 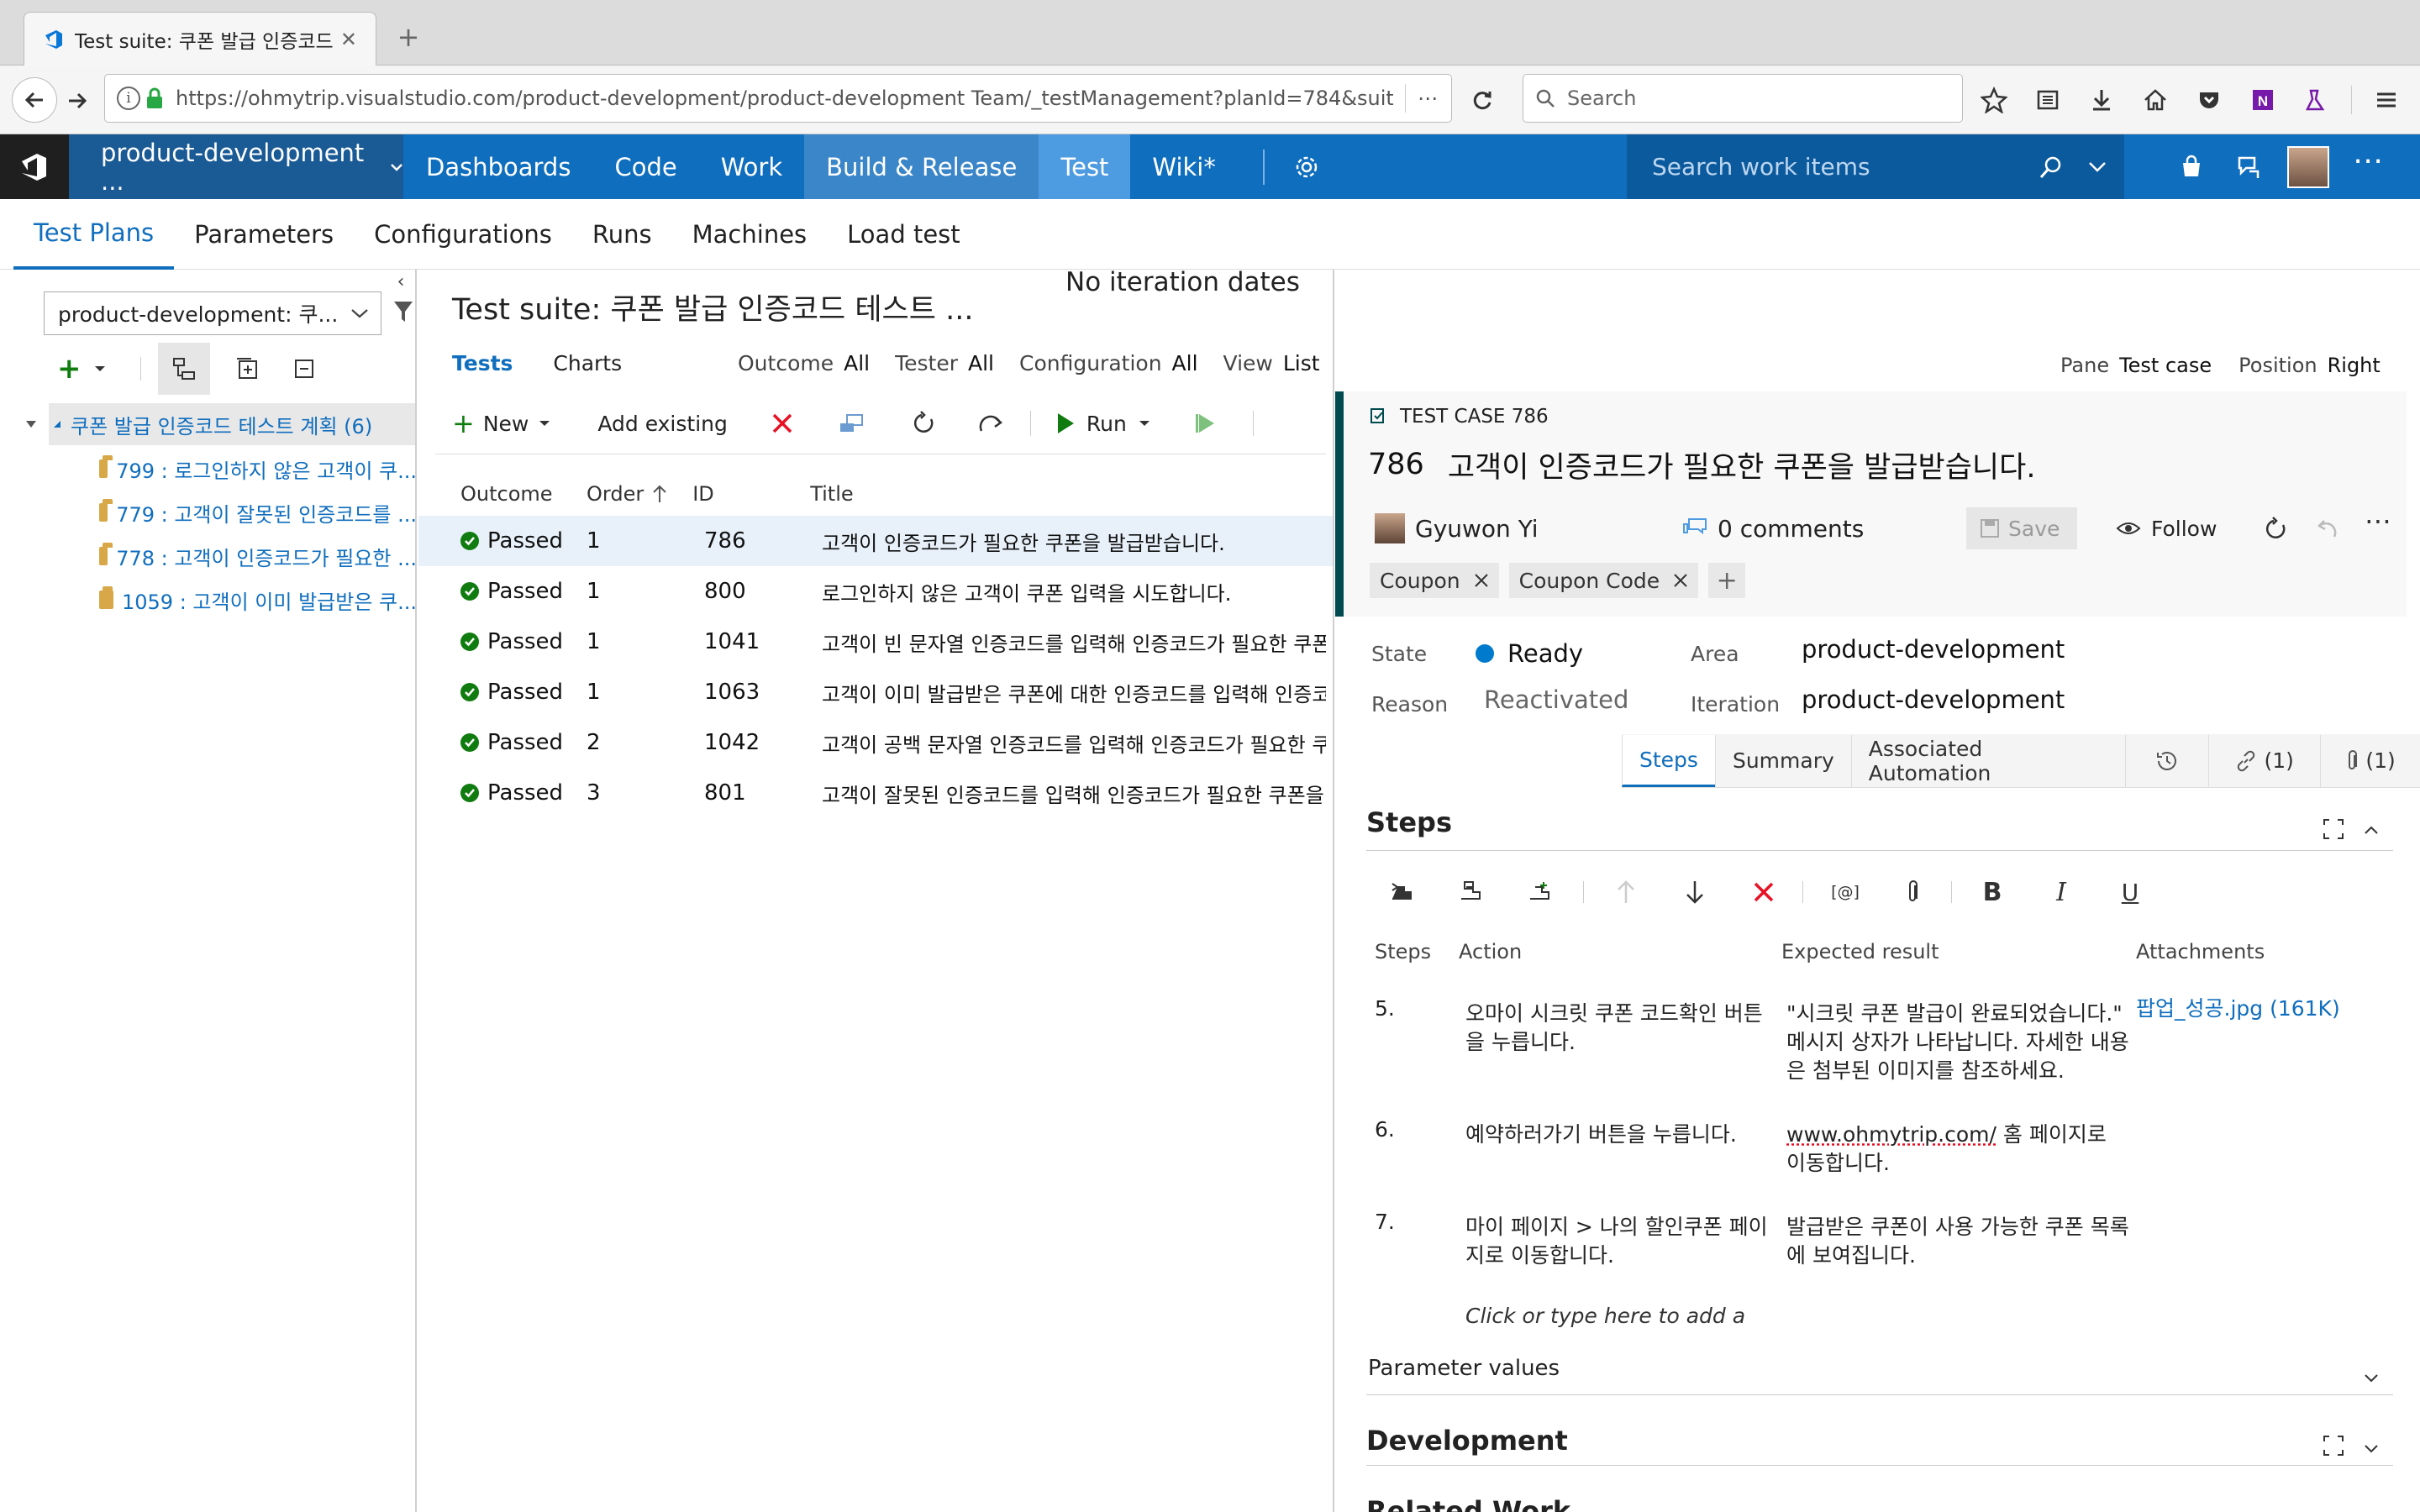 I want to click on tag-coupon: Coupon, so click(x=1435, y=580).